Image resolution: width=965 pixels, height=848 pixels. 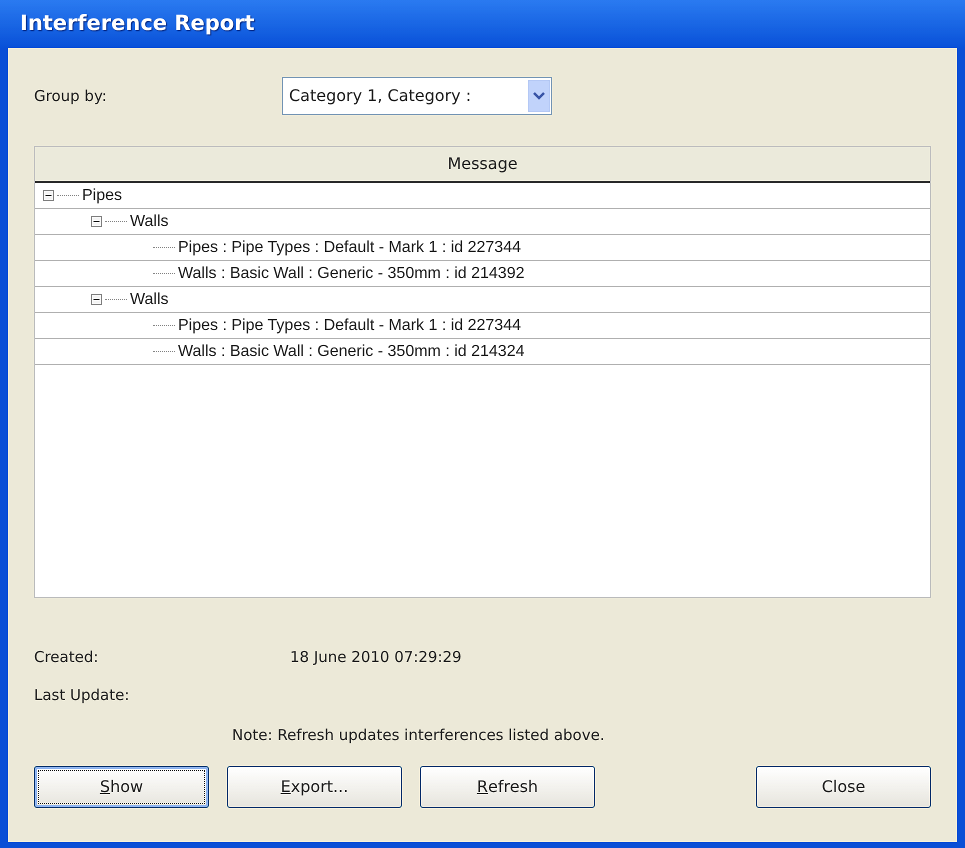 What do you see at coordinates (137, 24) in the screenshot?
I see `window-title: Interference Report` at bounding box center [137, 24].